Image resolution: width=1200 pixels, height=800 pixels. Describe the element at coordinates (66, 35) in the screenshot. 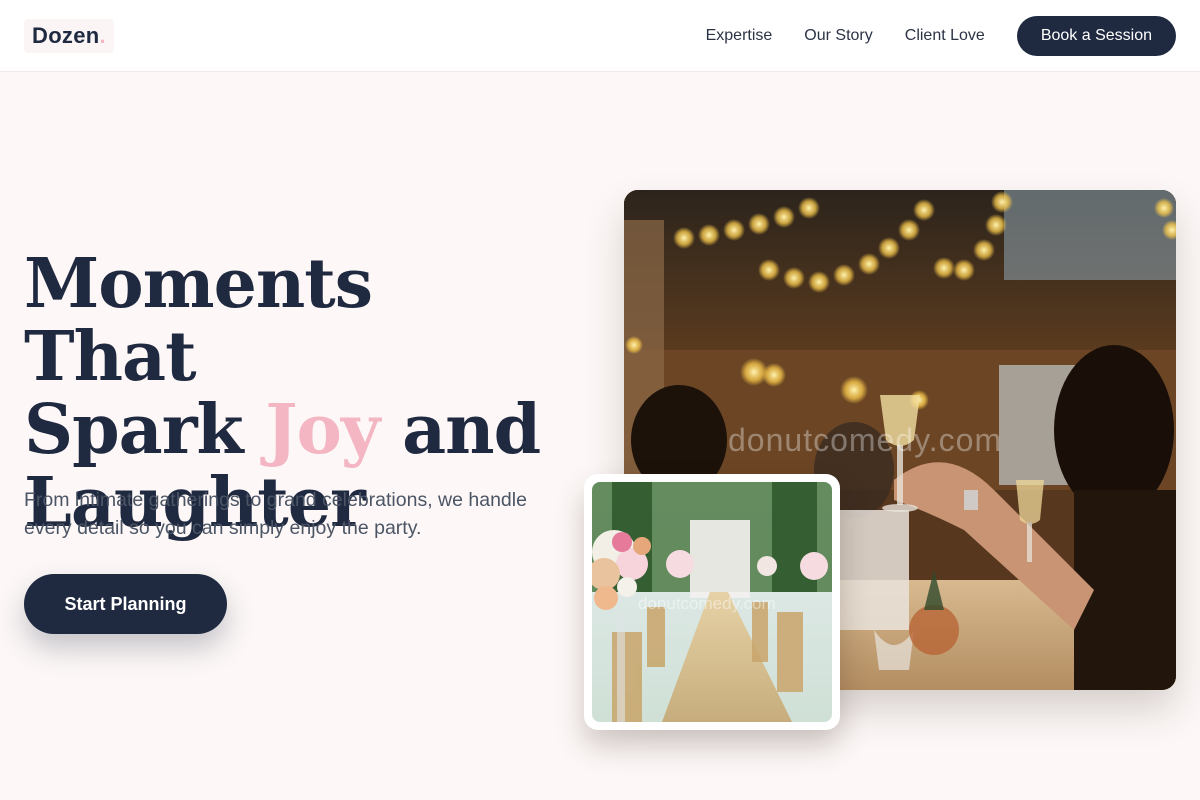

I see `brand-logo-text: Dozen` at that location.